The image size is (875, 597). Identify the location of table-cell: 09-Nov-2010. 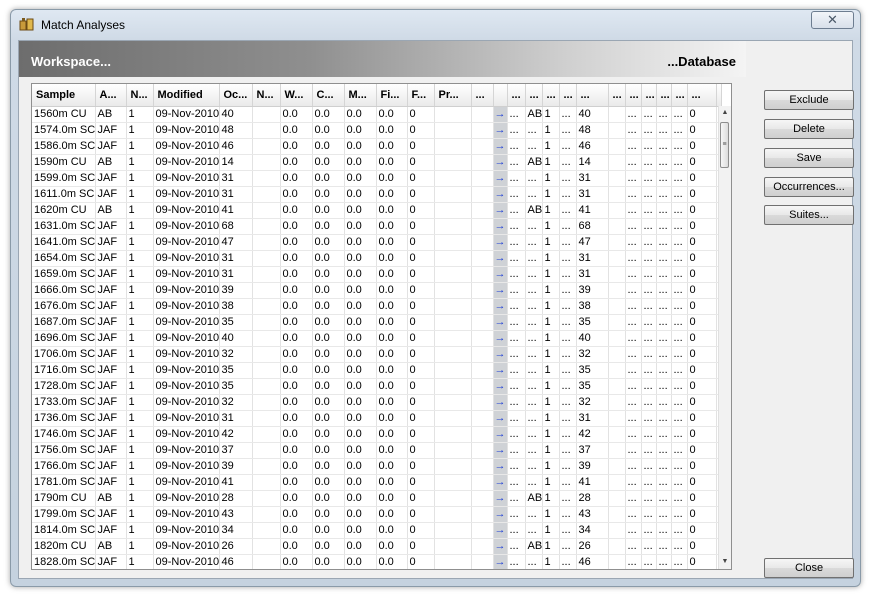
(186, 274).